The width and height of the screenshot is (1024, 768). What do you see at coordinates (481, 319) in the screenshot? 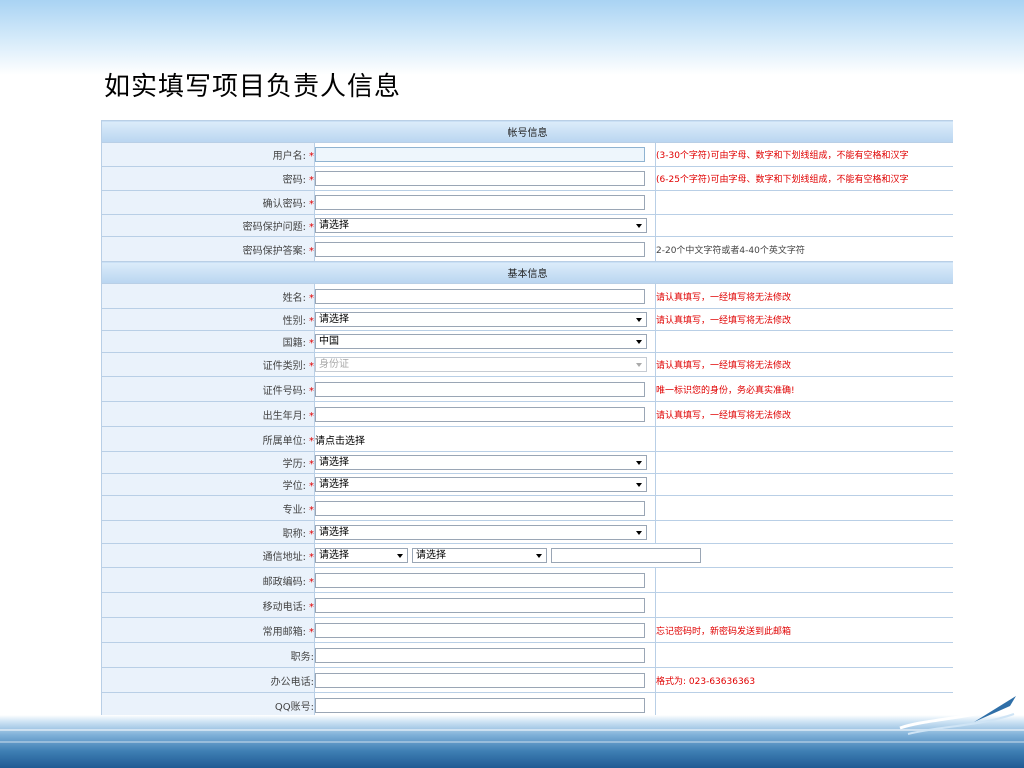
I see `gender-select: 请选择` at bounding box center [481, 319].